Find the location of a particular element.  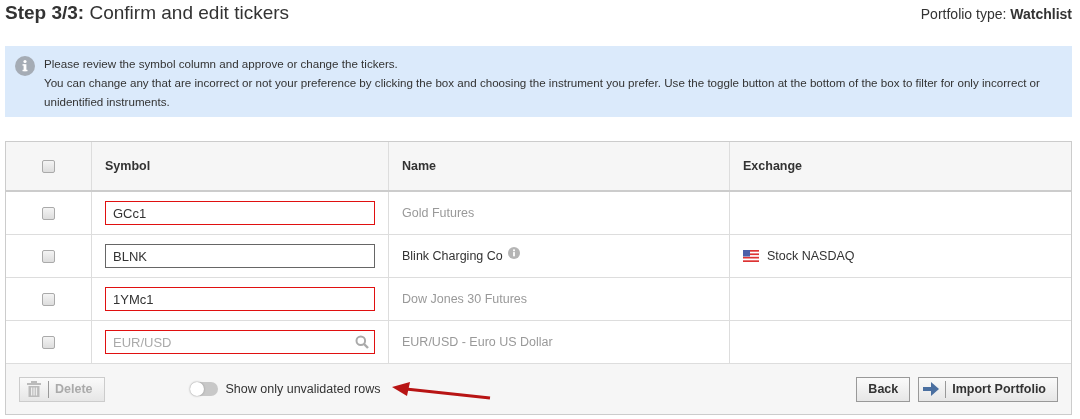

select-all-checkbox is located at coordinates (48, 166).